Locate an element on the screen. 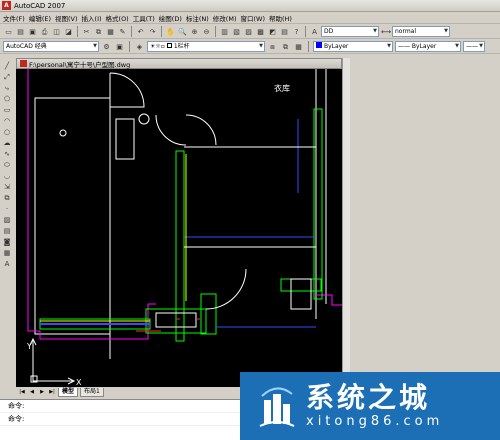 Image resolution: width=500 pixels, height=440 pixels. gradient-icon: ▤ is located at coordinates (7, 230).